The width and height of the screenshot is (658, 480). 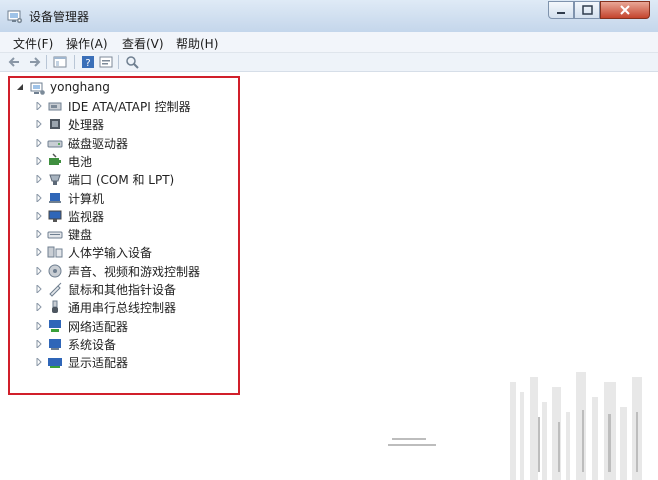 I want to click on menu-view: 查看(V), so click(x=143, y=43).